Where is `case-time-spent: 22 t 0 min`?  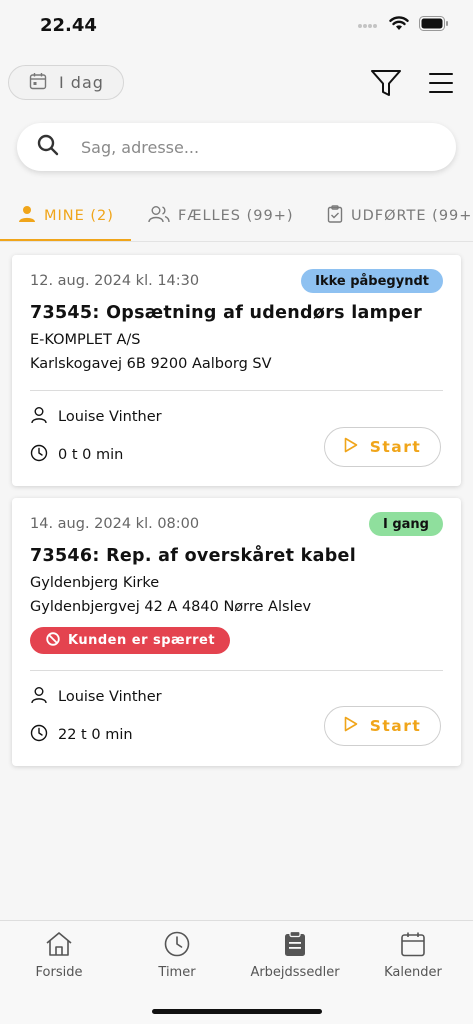
case-time-spent: 22 t 0 min is located at coordinates (81, 735).